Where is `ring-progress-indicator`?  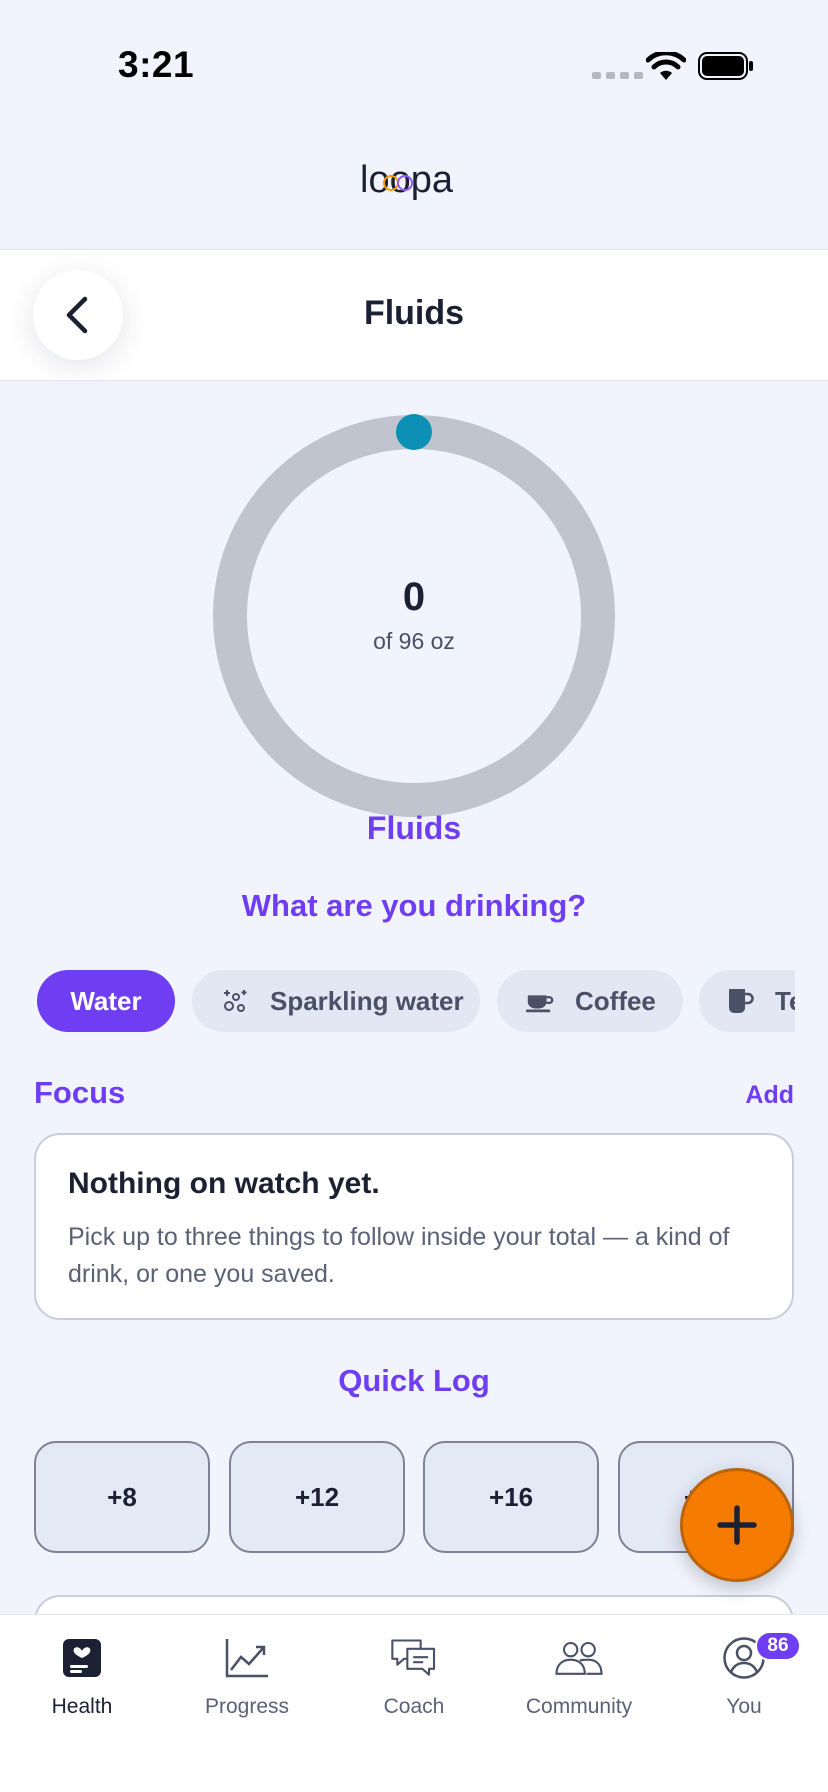
ring-progress-indicator is located at coordinates (414, 432).